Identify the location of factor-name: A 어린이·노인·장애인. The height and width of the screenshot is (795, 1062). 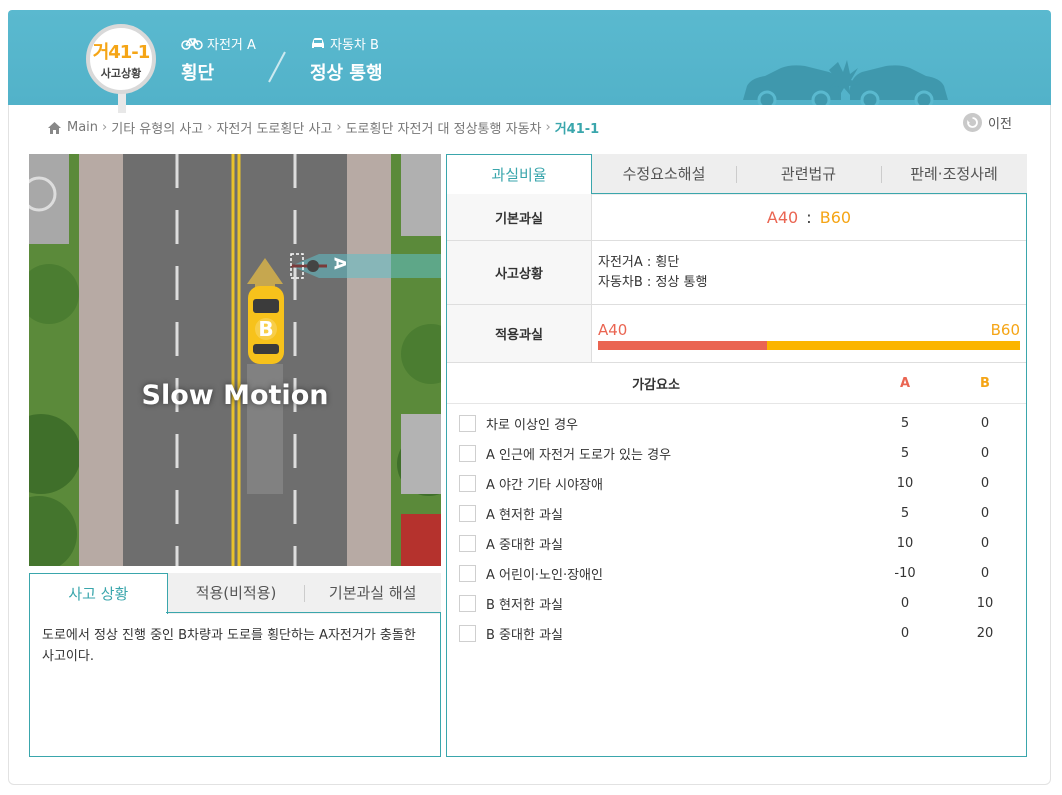
(544, 575).